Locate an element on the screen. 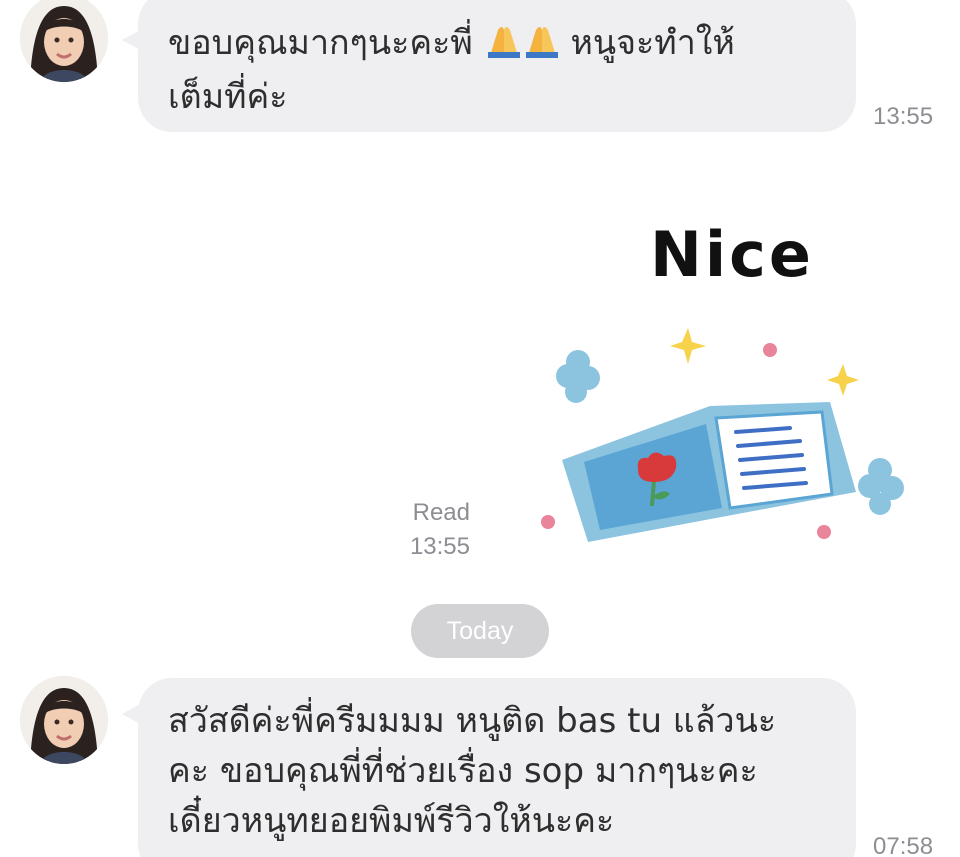 The width and height of the screenshot is (960, 857). message-timestamp: 07:58 is located at coordinates (903, 845).